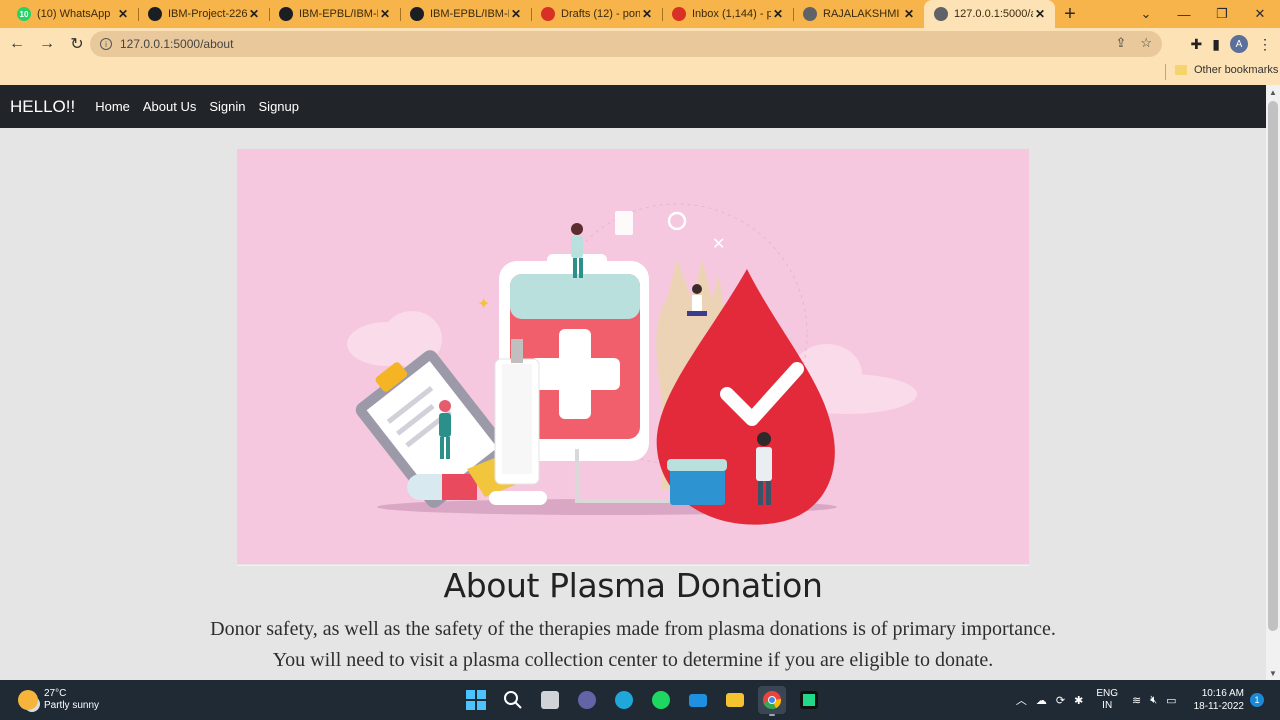  Describe the element at coordinates (1146, 43) in the screenshot. I see `bookmark-star-icon: ☆` at that location.